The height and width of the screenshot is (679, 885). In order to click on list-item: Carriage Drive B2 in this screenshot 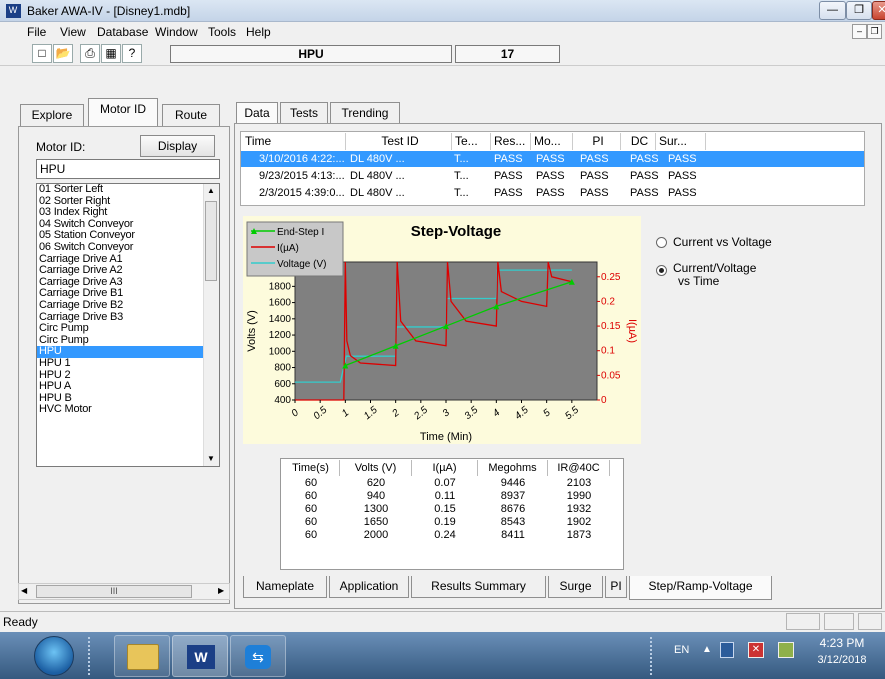, I will do `click(120, 305)`.